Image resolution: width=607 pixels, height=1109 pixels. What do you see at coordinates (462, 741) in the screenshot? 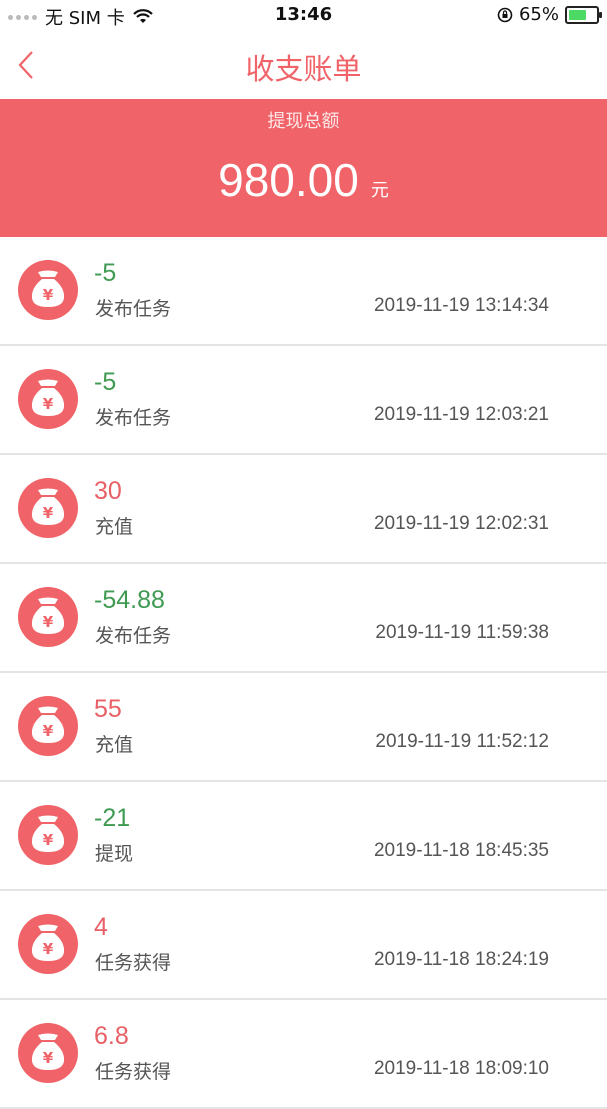
I see `record-time: 2019-11-19 11:52:12` at bounding box center [462, 741].